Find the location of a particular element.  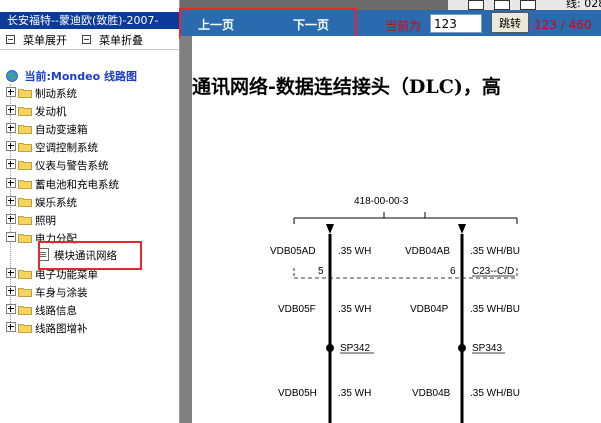

wire-code-right-3: VDB04B is located at coordinates (431, 393).